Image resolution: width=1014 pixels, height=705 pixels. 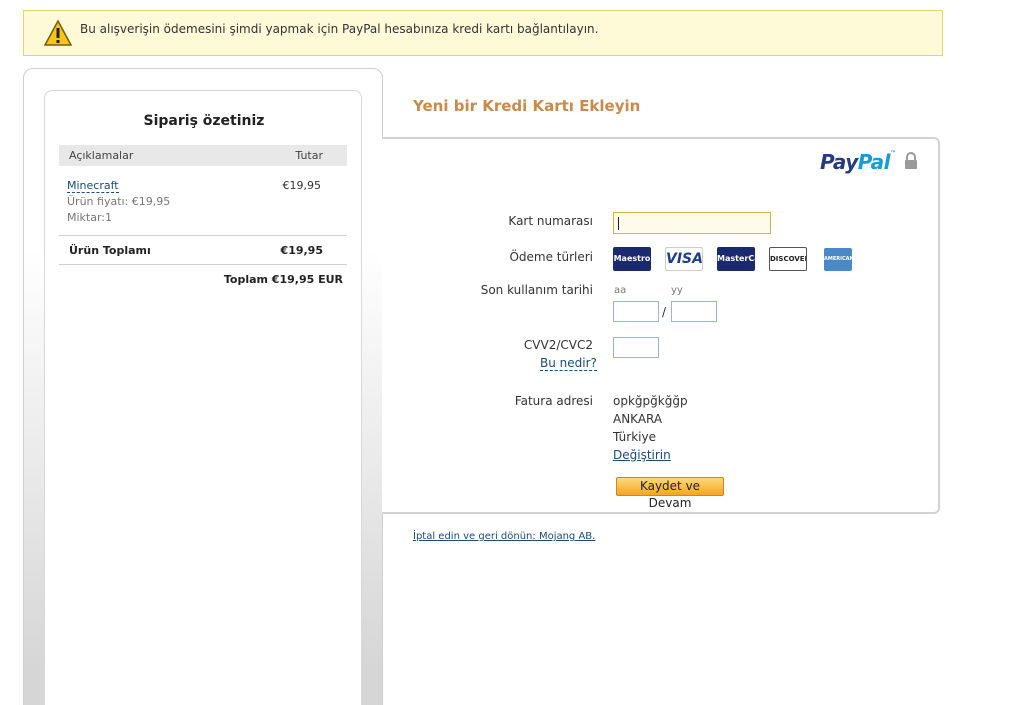 What do you see at coordinates (694, 311) in the screenshot?
I see `expiry-year-input` at bounding box center [694, 311].